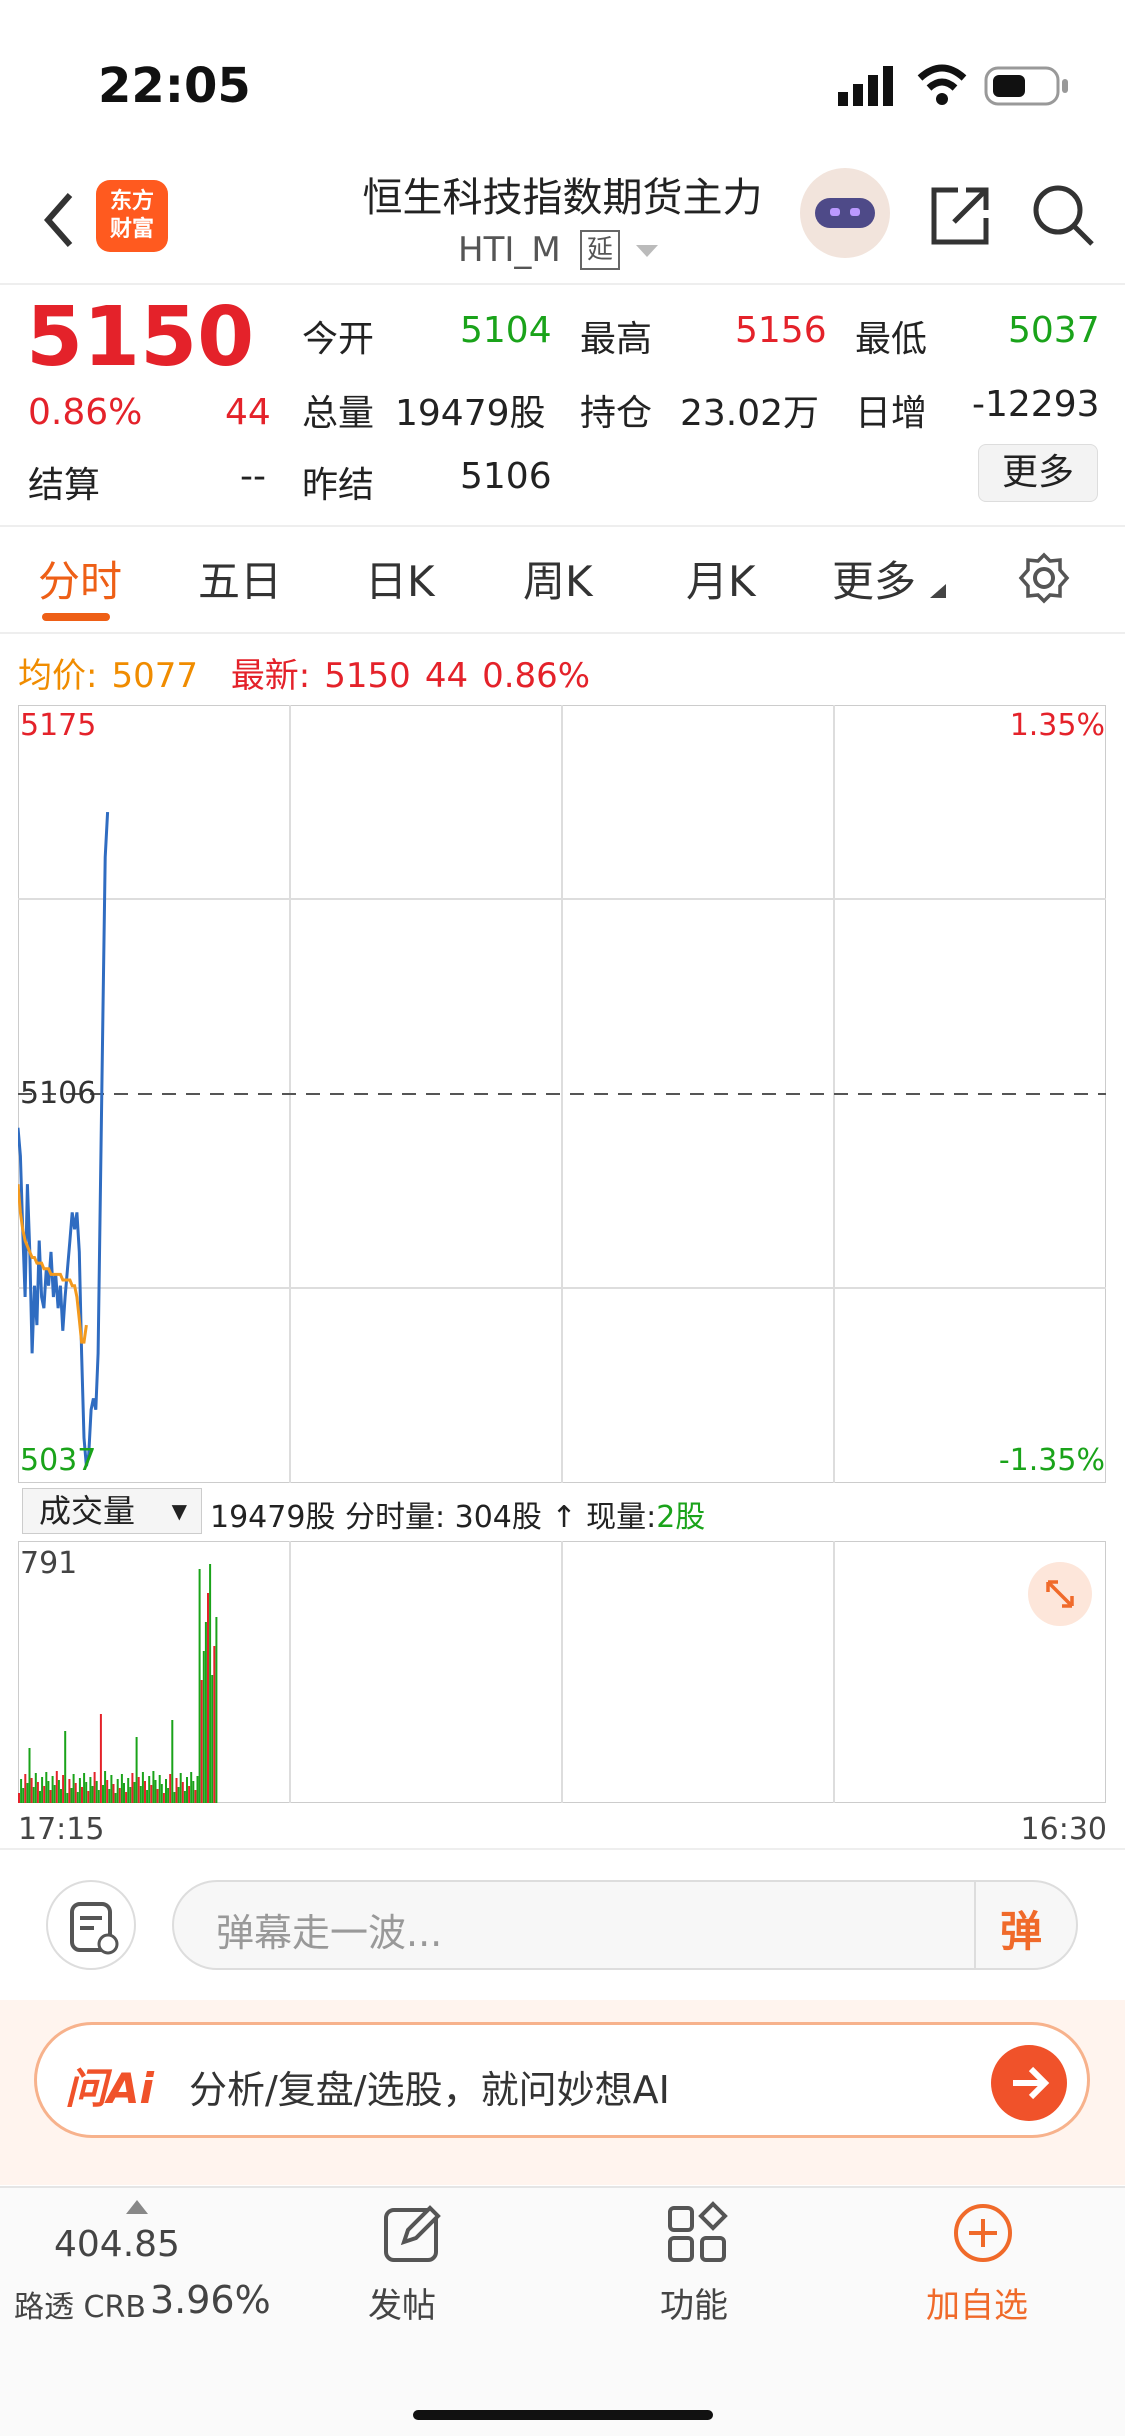 Image resolution: width=1125 pixels, height=2436 pixels. What do you see at coordinates (506, 476) in the screenshot?
I see `prev-value: 5106` at bounding box center [506, 476].